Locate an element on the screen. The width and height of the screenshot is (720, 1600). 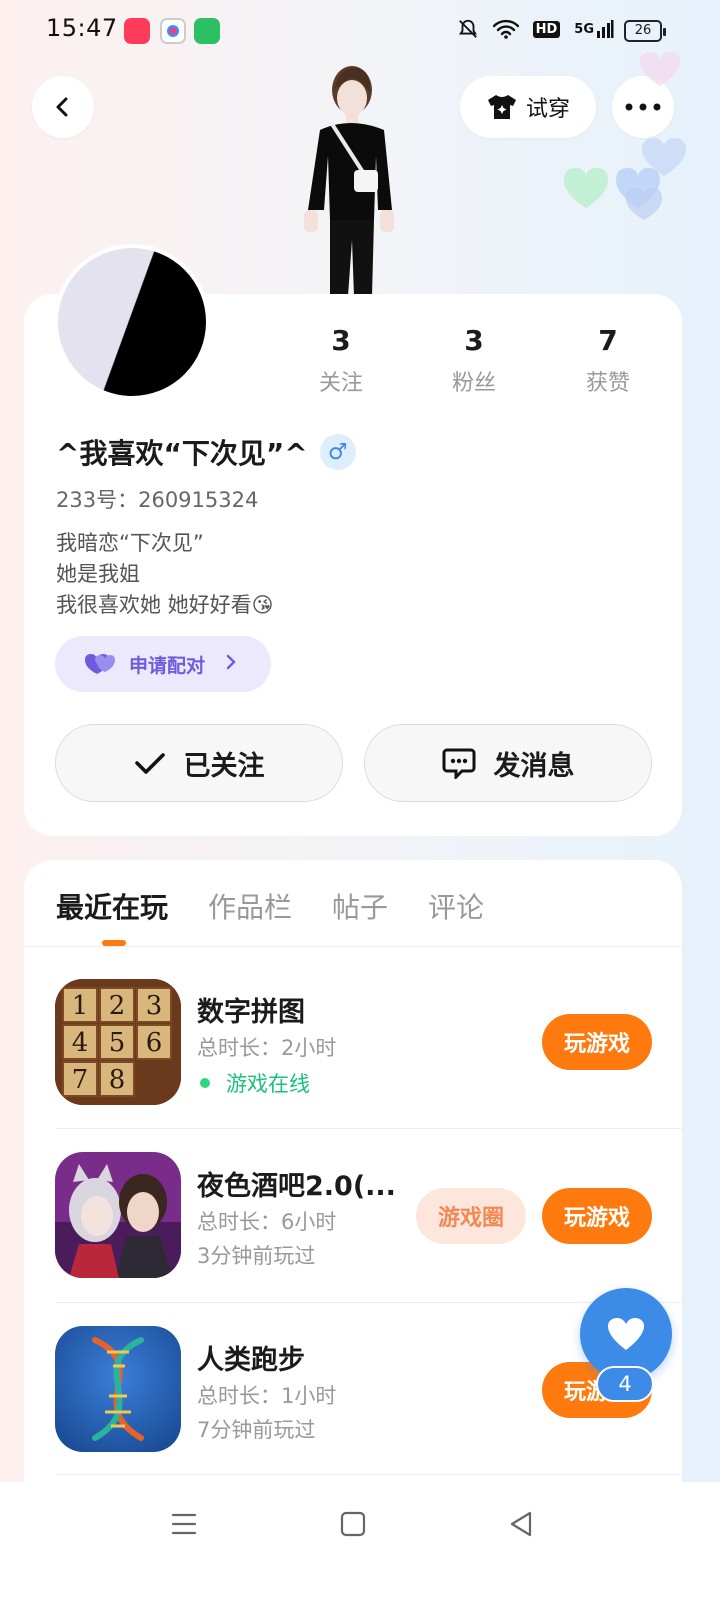
bio-line: 我很喜欢她 她好好看😘 is located at coordinates (165, 605).